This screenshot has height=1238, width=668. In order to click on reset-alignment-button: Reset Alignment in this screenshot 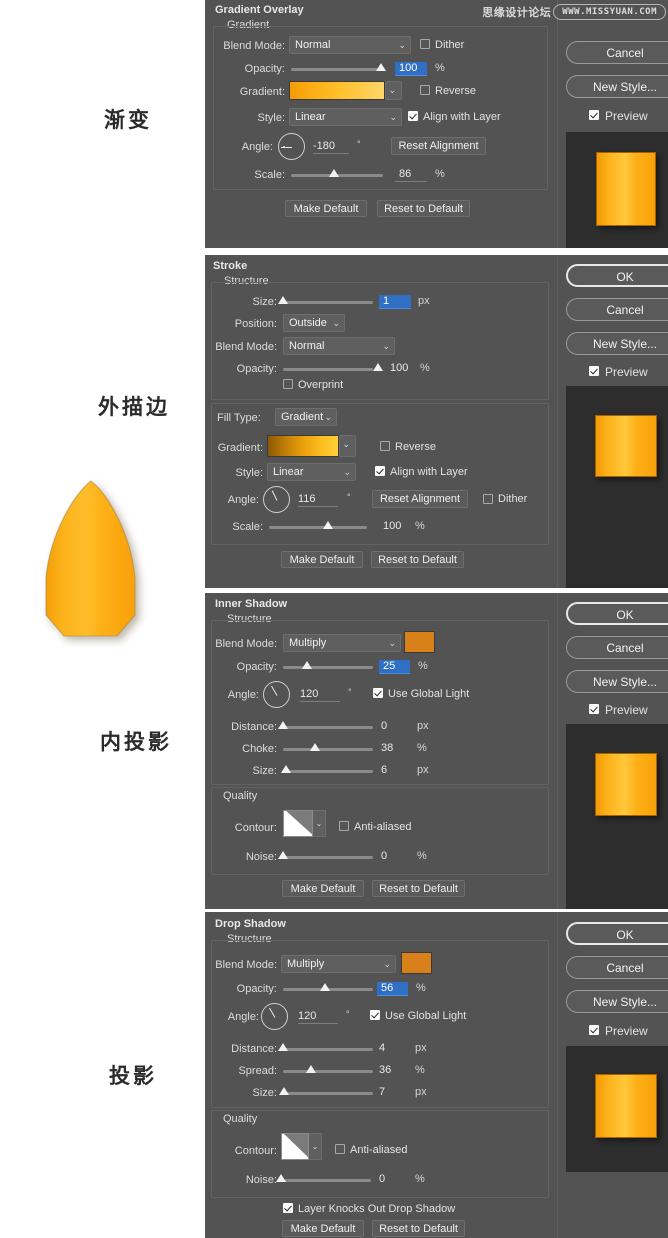, I will do `click(420, 499)`.